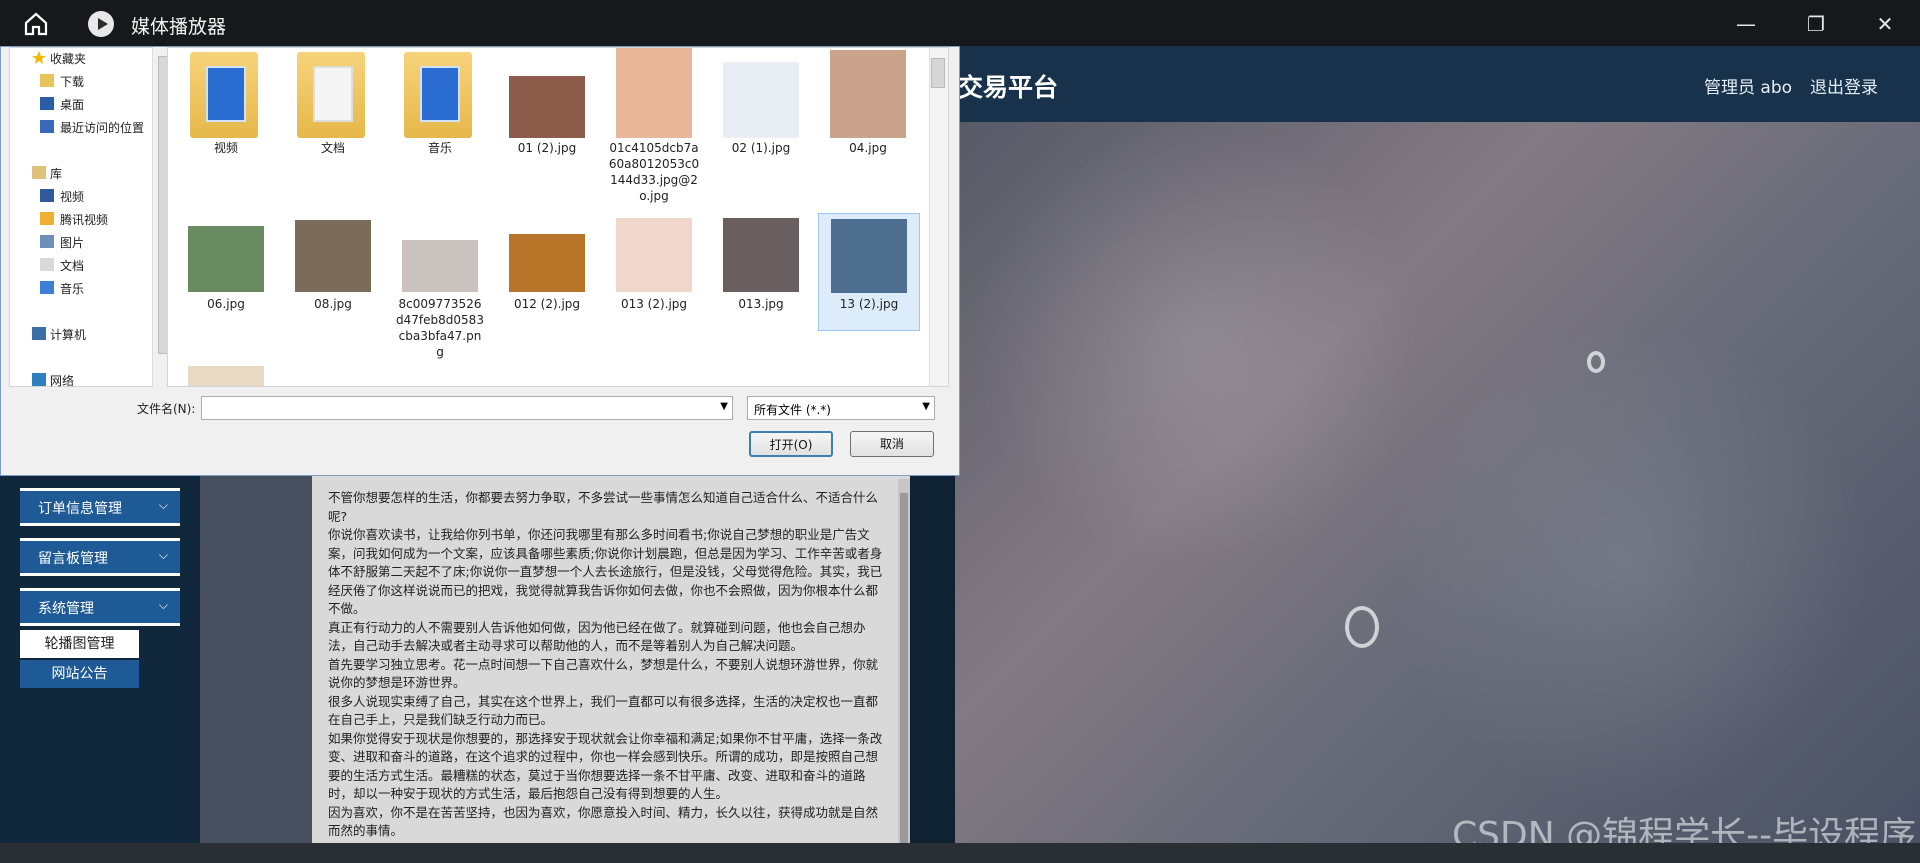  What do you see at coordinates (868, 103) in the screenshot?
I see `file-item: 04.jpg` at bounding box center [868, 103].